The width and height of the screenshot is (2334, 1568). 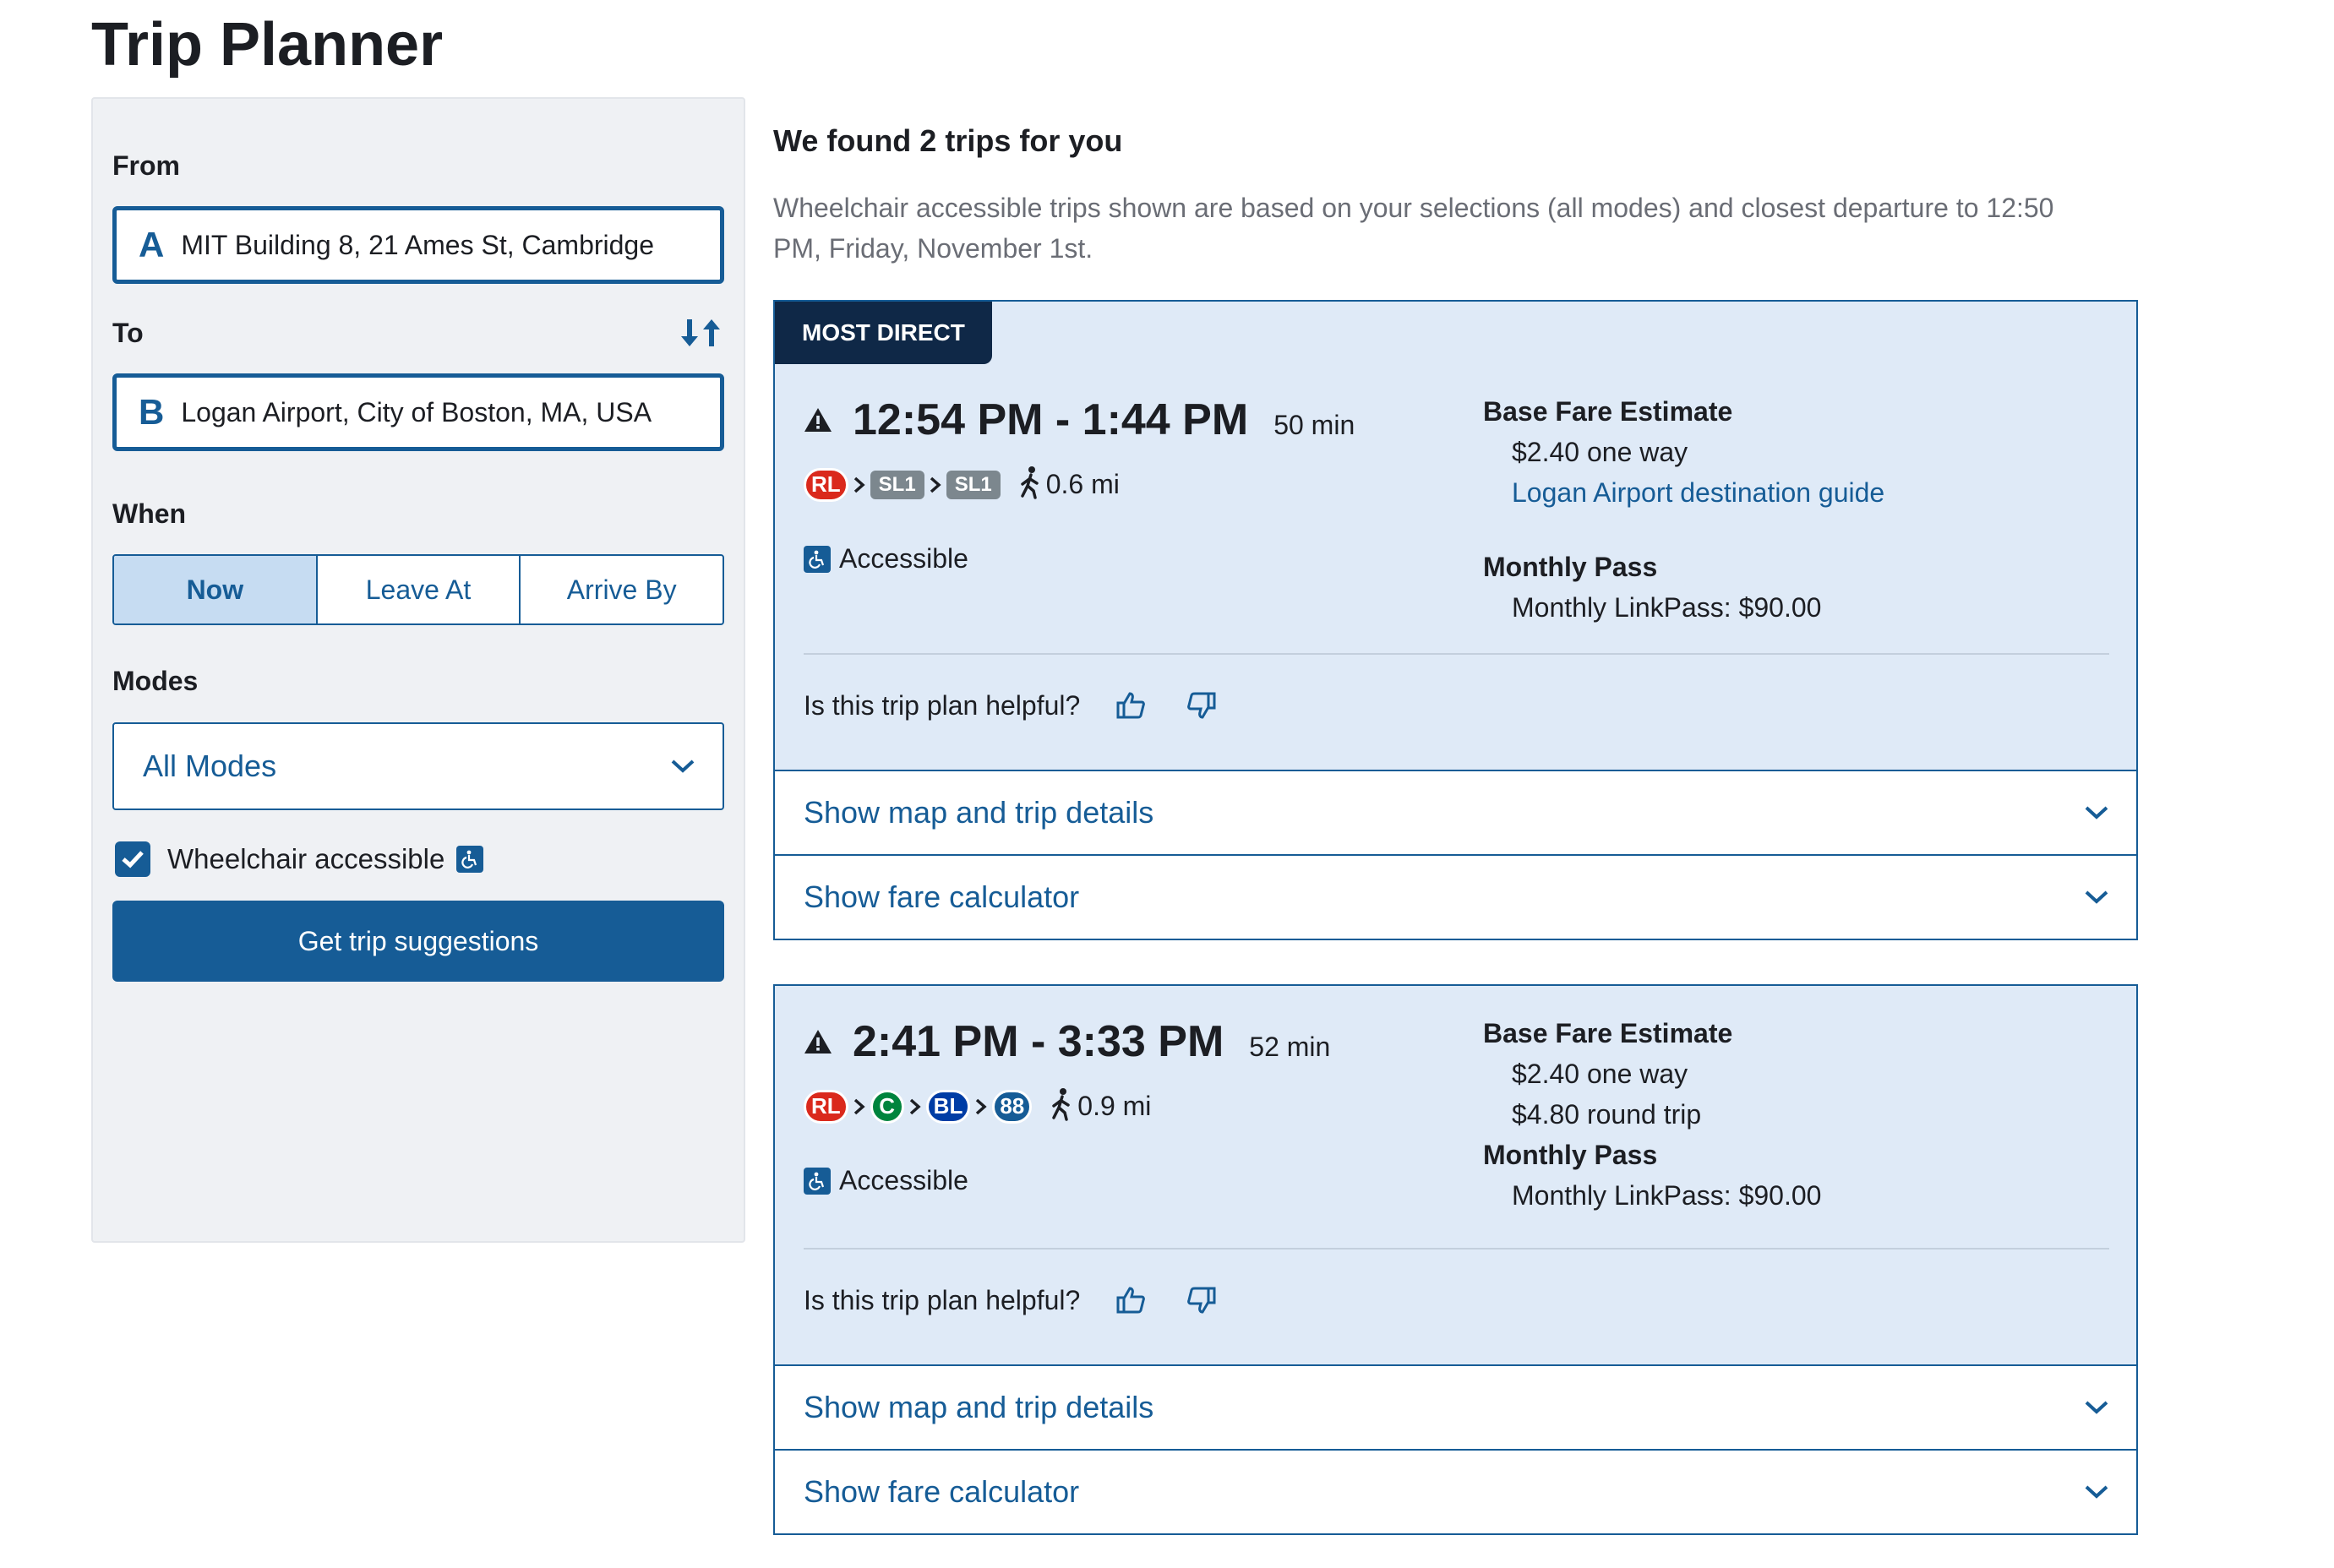 I want to click on modes-select: All Modes, so click(x=418, y=766).